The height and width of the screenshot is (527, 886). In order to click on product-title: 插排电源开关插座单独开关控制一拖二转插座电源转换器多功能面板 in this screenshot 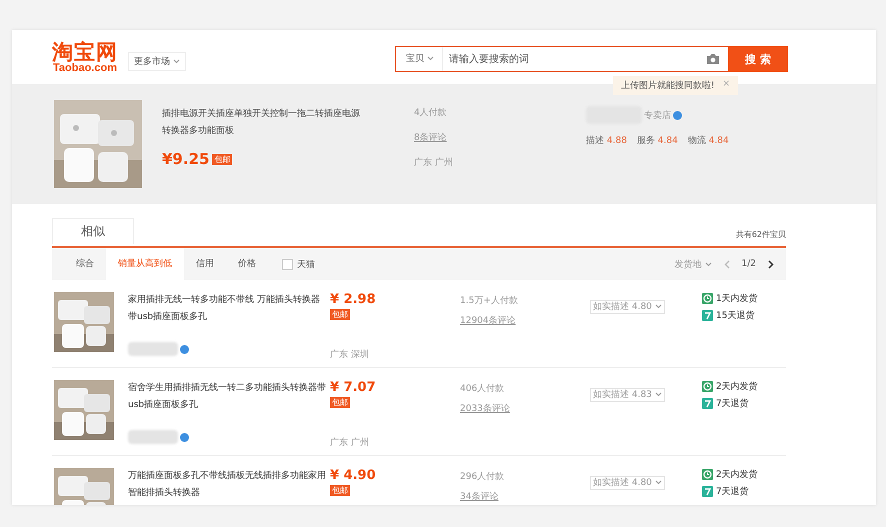, I will do `click(262, 123)`.